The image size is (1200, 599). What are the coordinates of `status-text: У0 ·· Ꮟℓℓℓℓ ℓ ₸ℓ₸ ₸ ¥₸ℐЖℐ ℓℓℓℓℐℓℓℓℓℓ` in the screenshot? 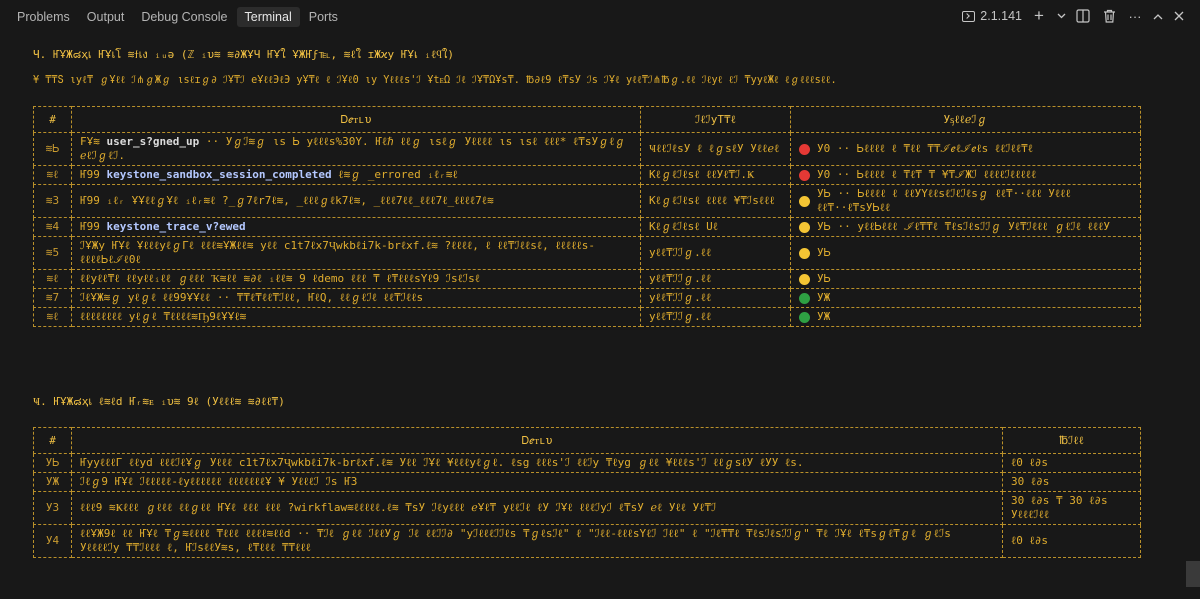 It's located at (927, 174).